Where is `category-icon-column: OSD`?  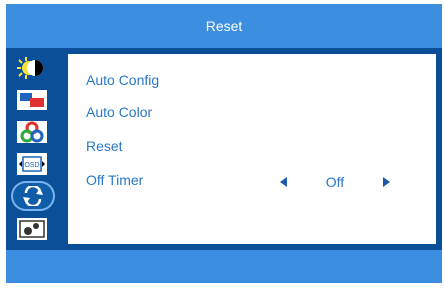 category-icon-column: OSD is located at coordinates (35, 150).